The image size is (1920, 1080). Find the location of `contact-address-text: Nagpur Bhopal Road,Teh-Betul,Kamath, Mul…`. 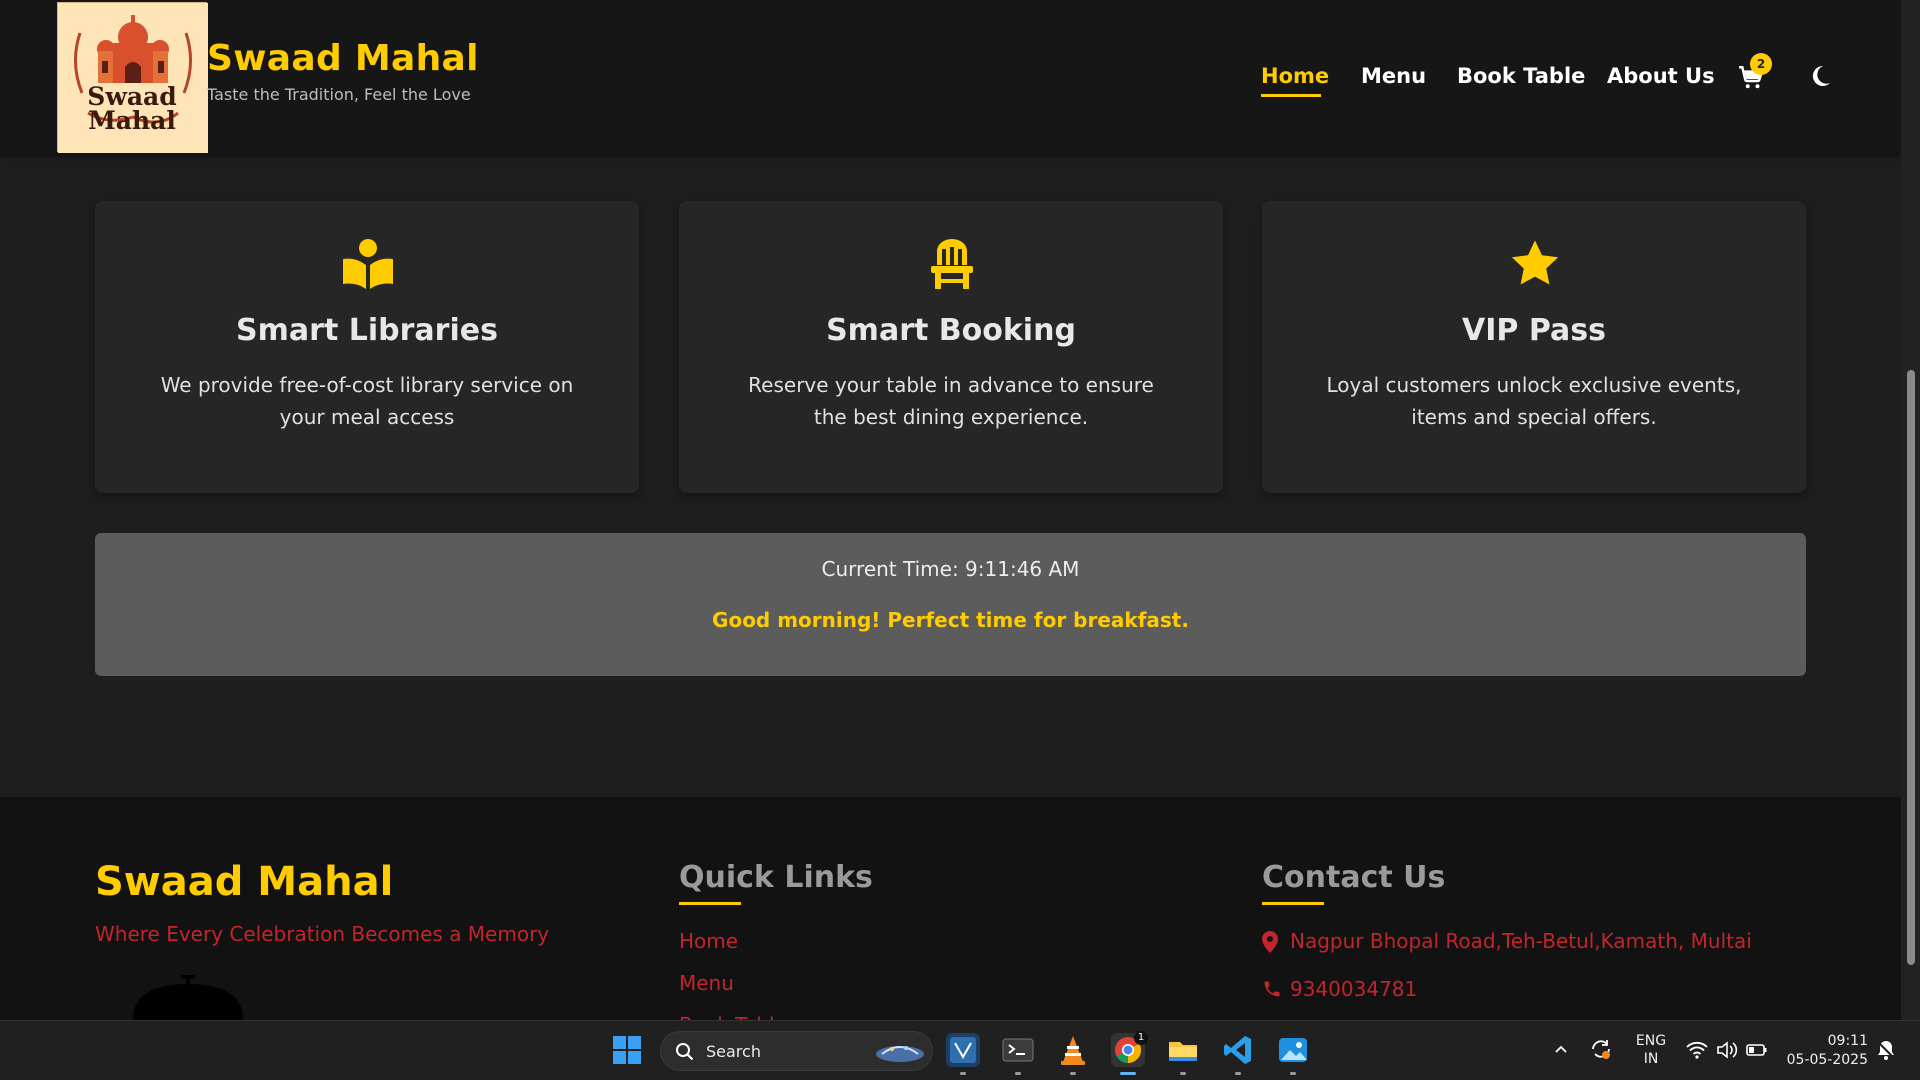

contact-address-text: Nagpur Bhopal Road,Teh-Betul,Kamath, Mul… is located at coordinates (1521, 941).